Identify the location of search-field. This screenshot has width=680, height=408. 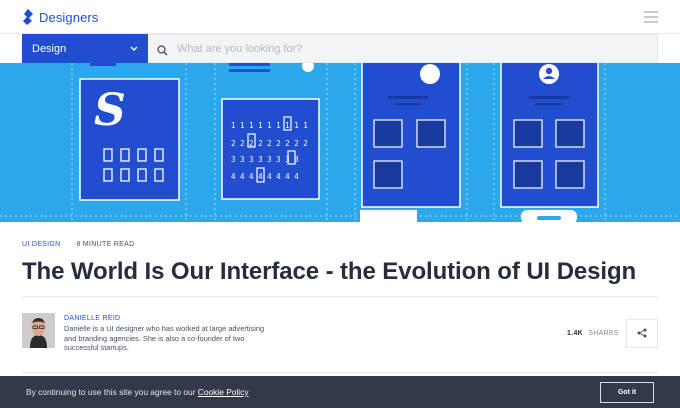
(403, 48).